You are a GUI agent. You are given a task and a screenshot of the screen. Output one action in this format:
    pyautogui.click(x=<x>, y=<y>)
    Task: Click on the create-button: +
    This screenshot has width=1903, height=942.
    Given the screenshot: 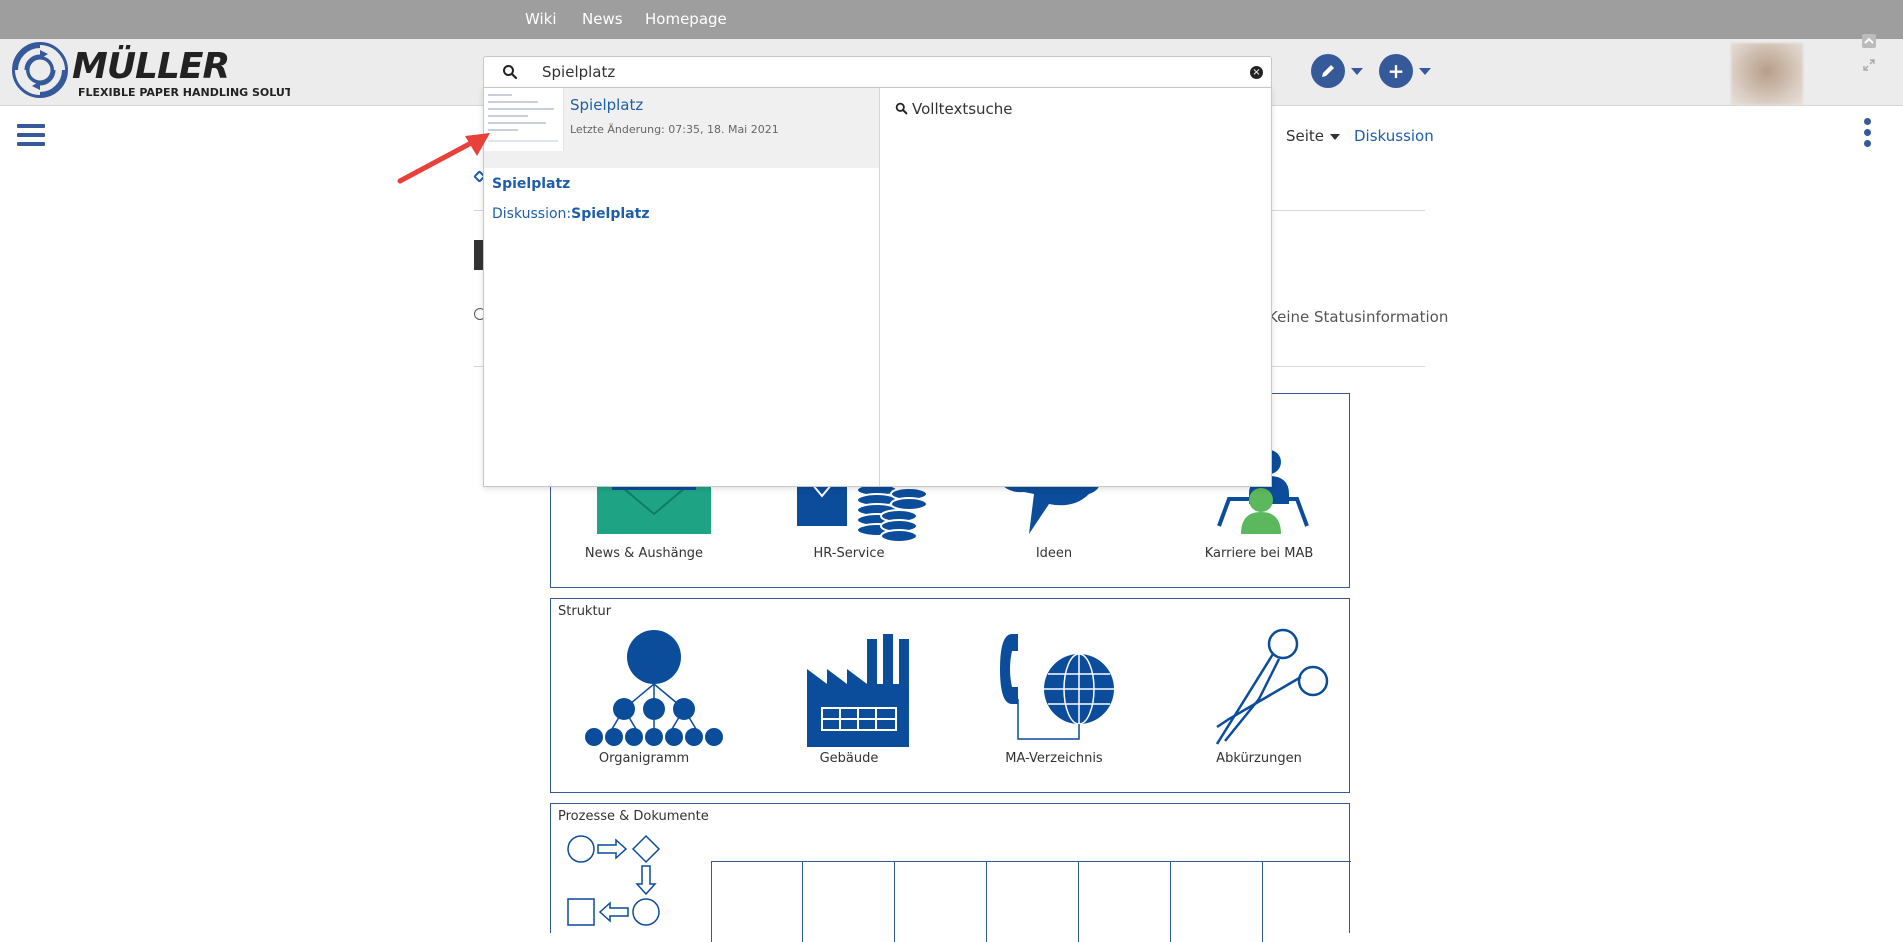 What is the action you would take?
    pyautogui.click(x=1396, y=71)
    